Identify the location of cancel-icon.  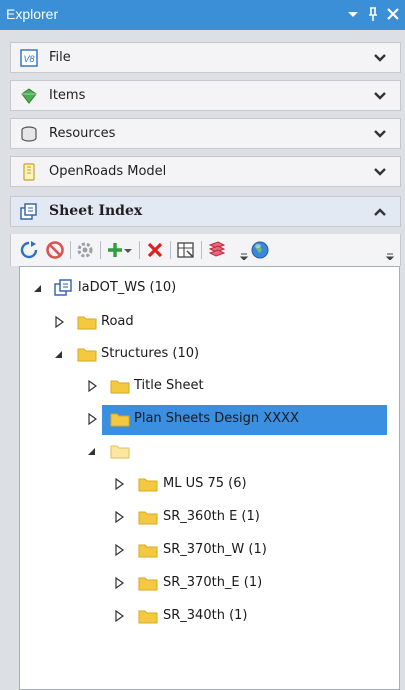
(55, 250).